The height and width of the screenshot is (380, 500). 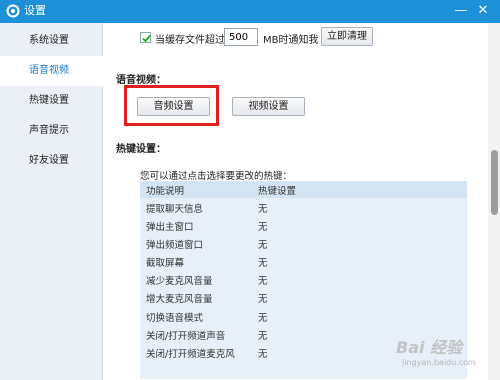 I want to click on table-row: 切换语音模式 无, so click(x=303, y=316).